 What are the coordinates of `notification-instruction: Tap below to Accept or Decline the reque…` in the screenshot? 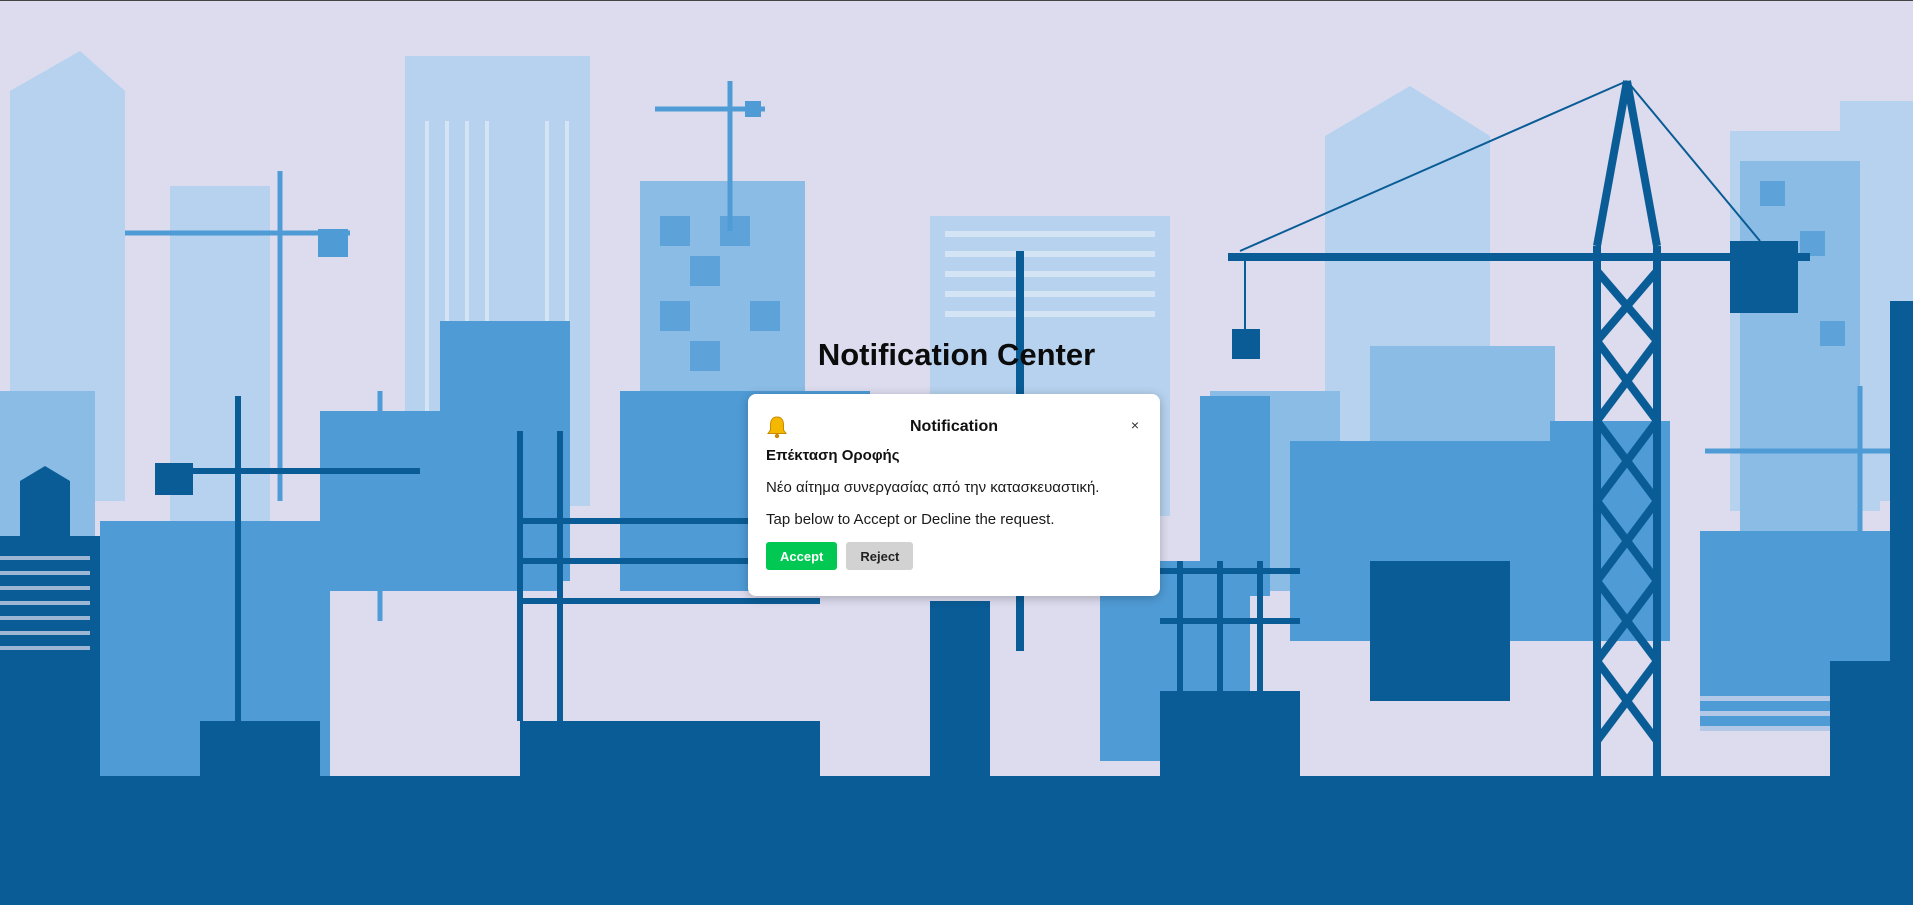 It's located at (910, 519).